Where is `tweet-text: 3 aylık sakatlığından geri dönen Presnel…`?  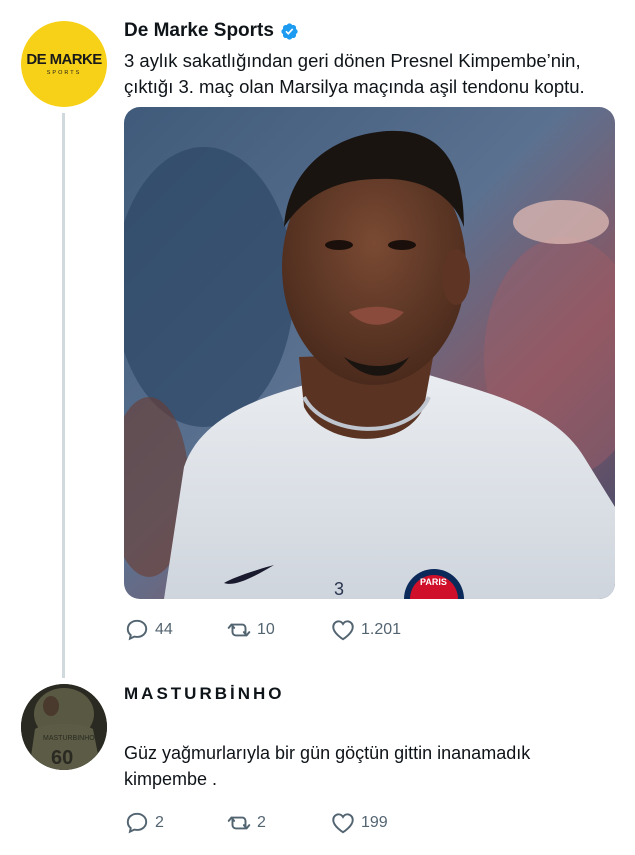 tweet-text: 3 aylık sakatlığından geri dönen Presnel… is located at coordinates (354, 73).